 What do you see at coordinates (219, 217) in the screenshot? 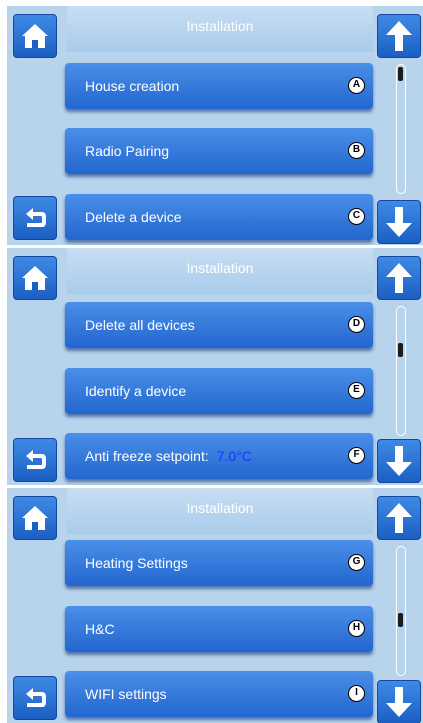
I see `menu-item-delete-device: Delete a device C` at bounding box center [219, 217].